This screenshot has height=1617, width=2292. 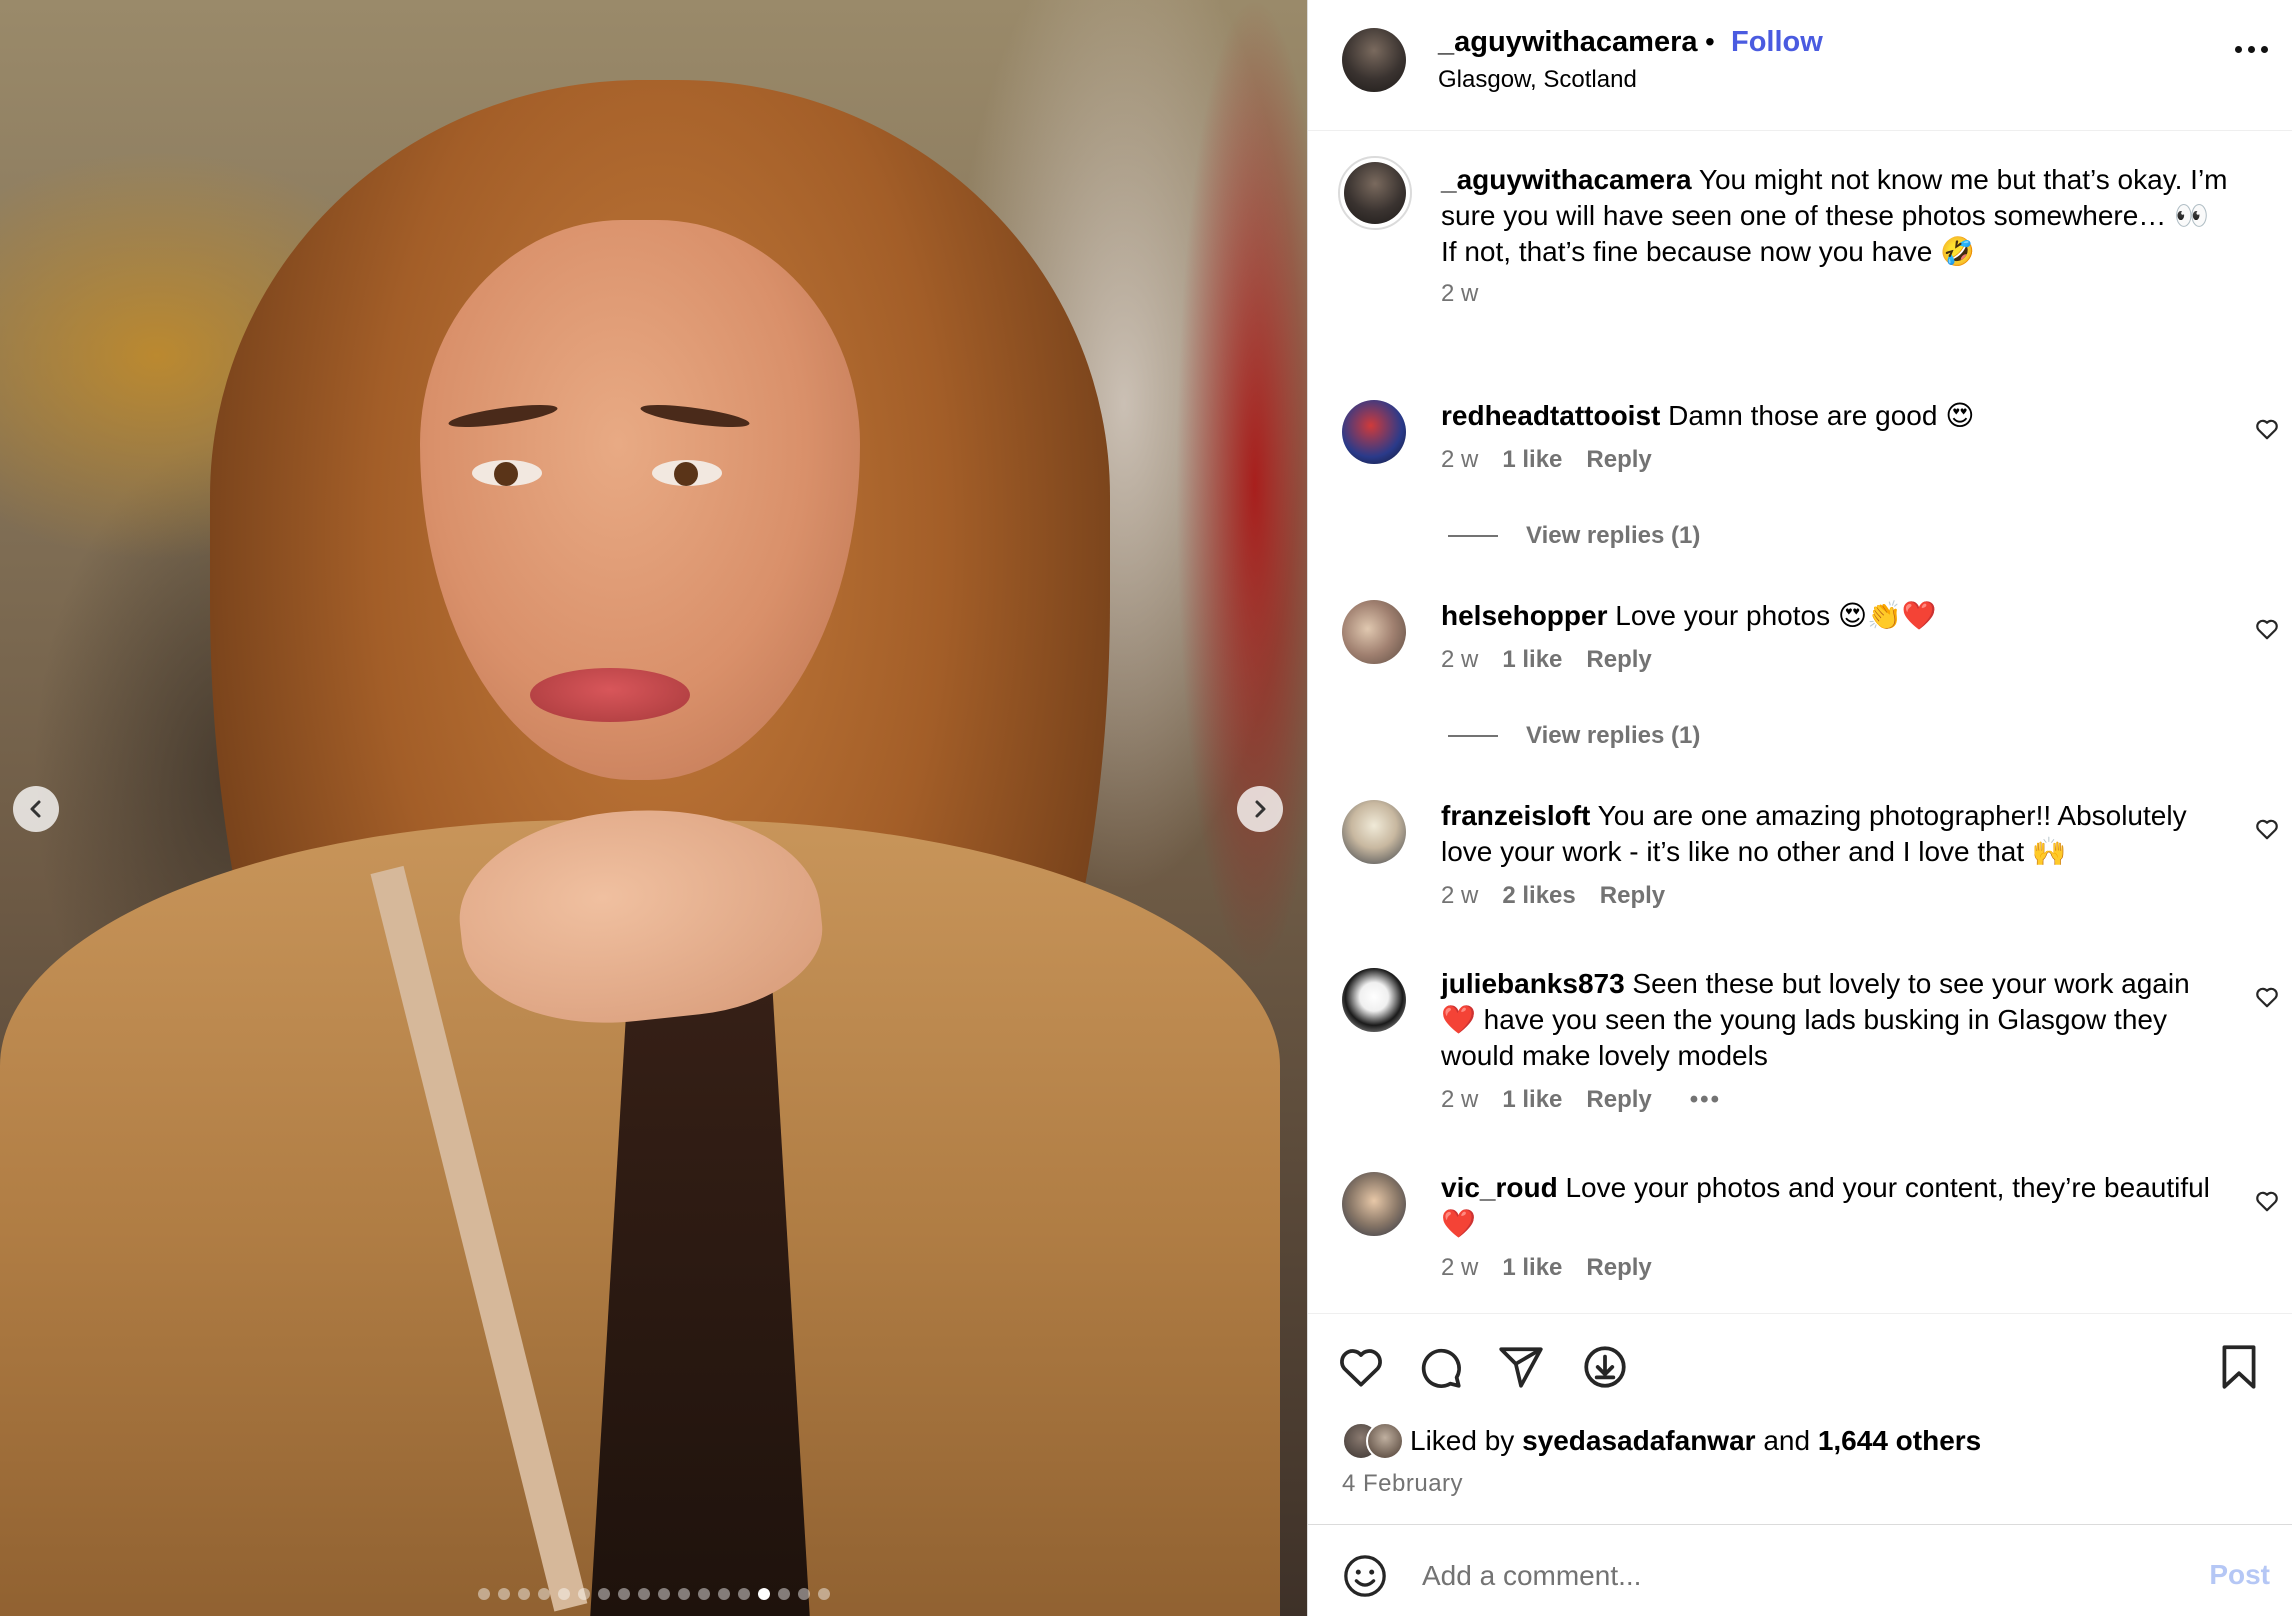 I want to click on post-location: Glasgow, Scotland, so click(x=1537, y=80).